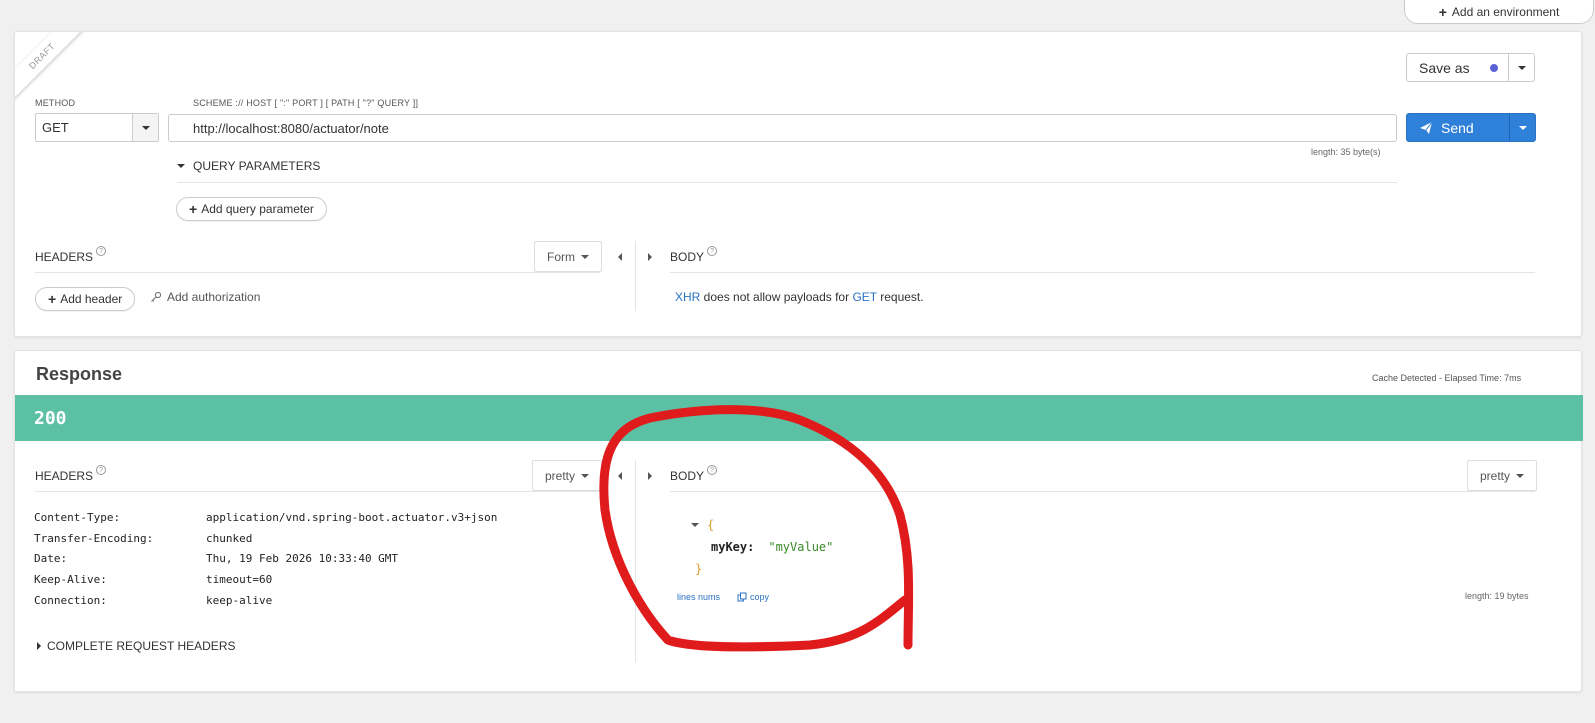 The width and height of the screenshot is (1595, 723). I want to click on add-header-label: Add header, so click(91, 299).